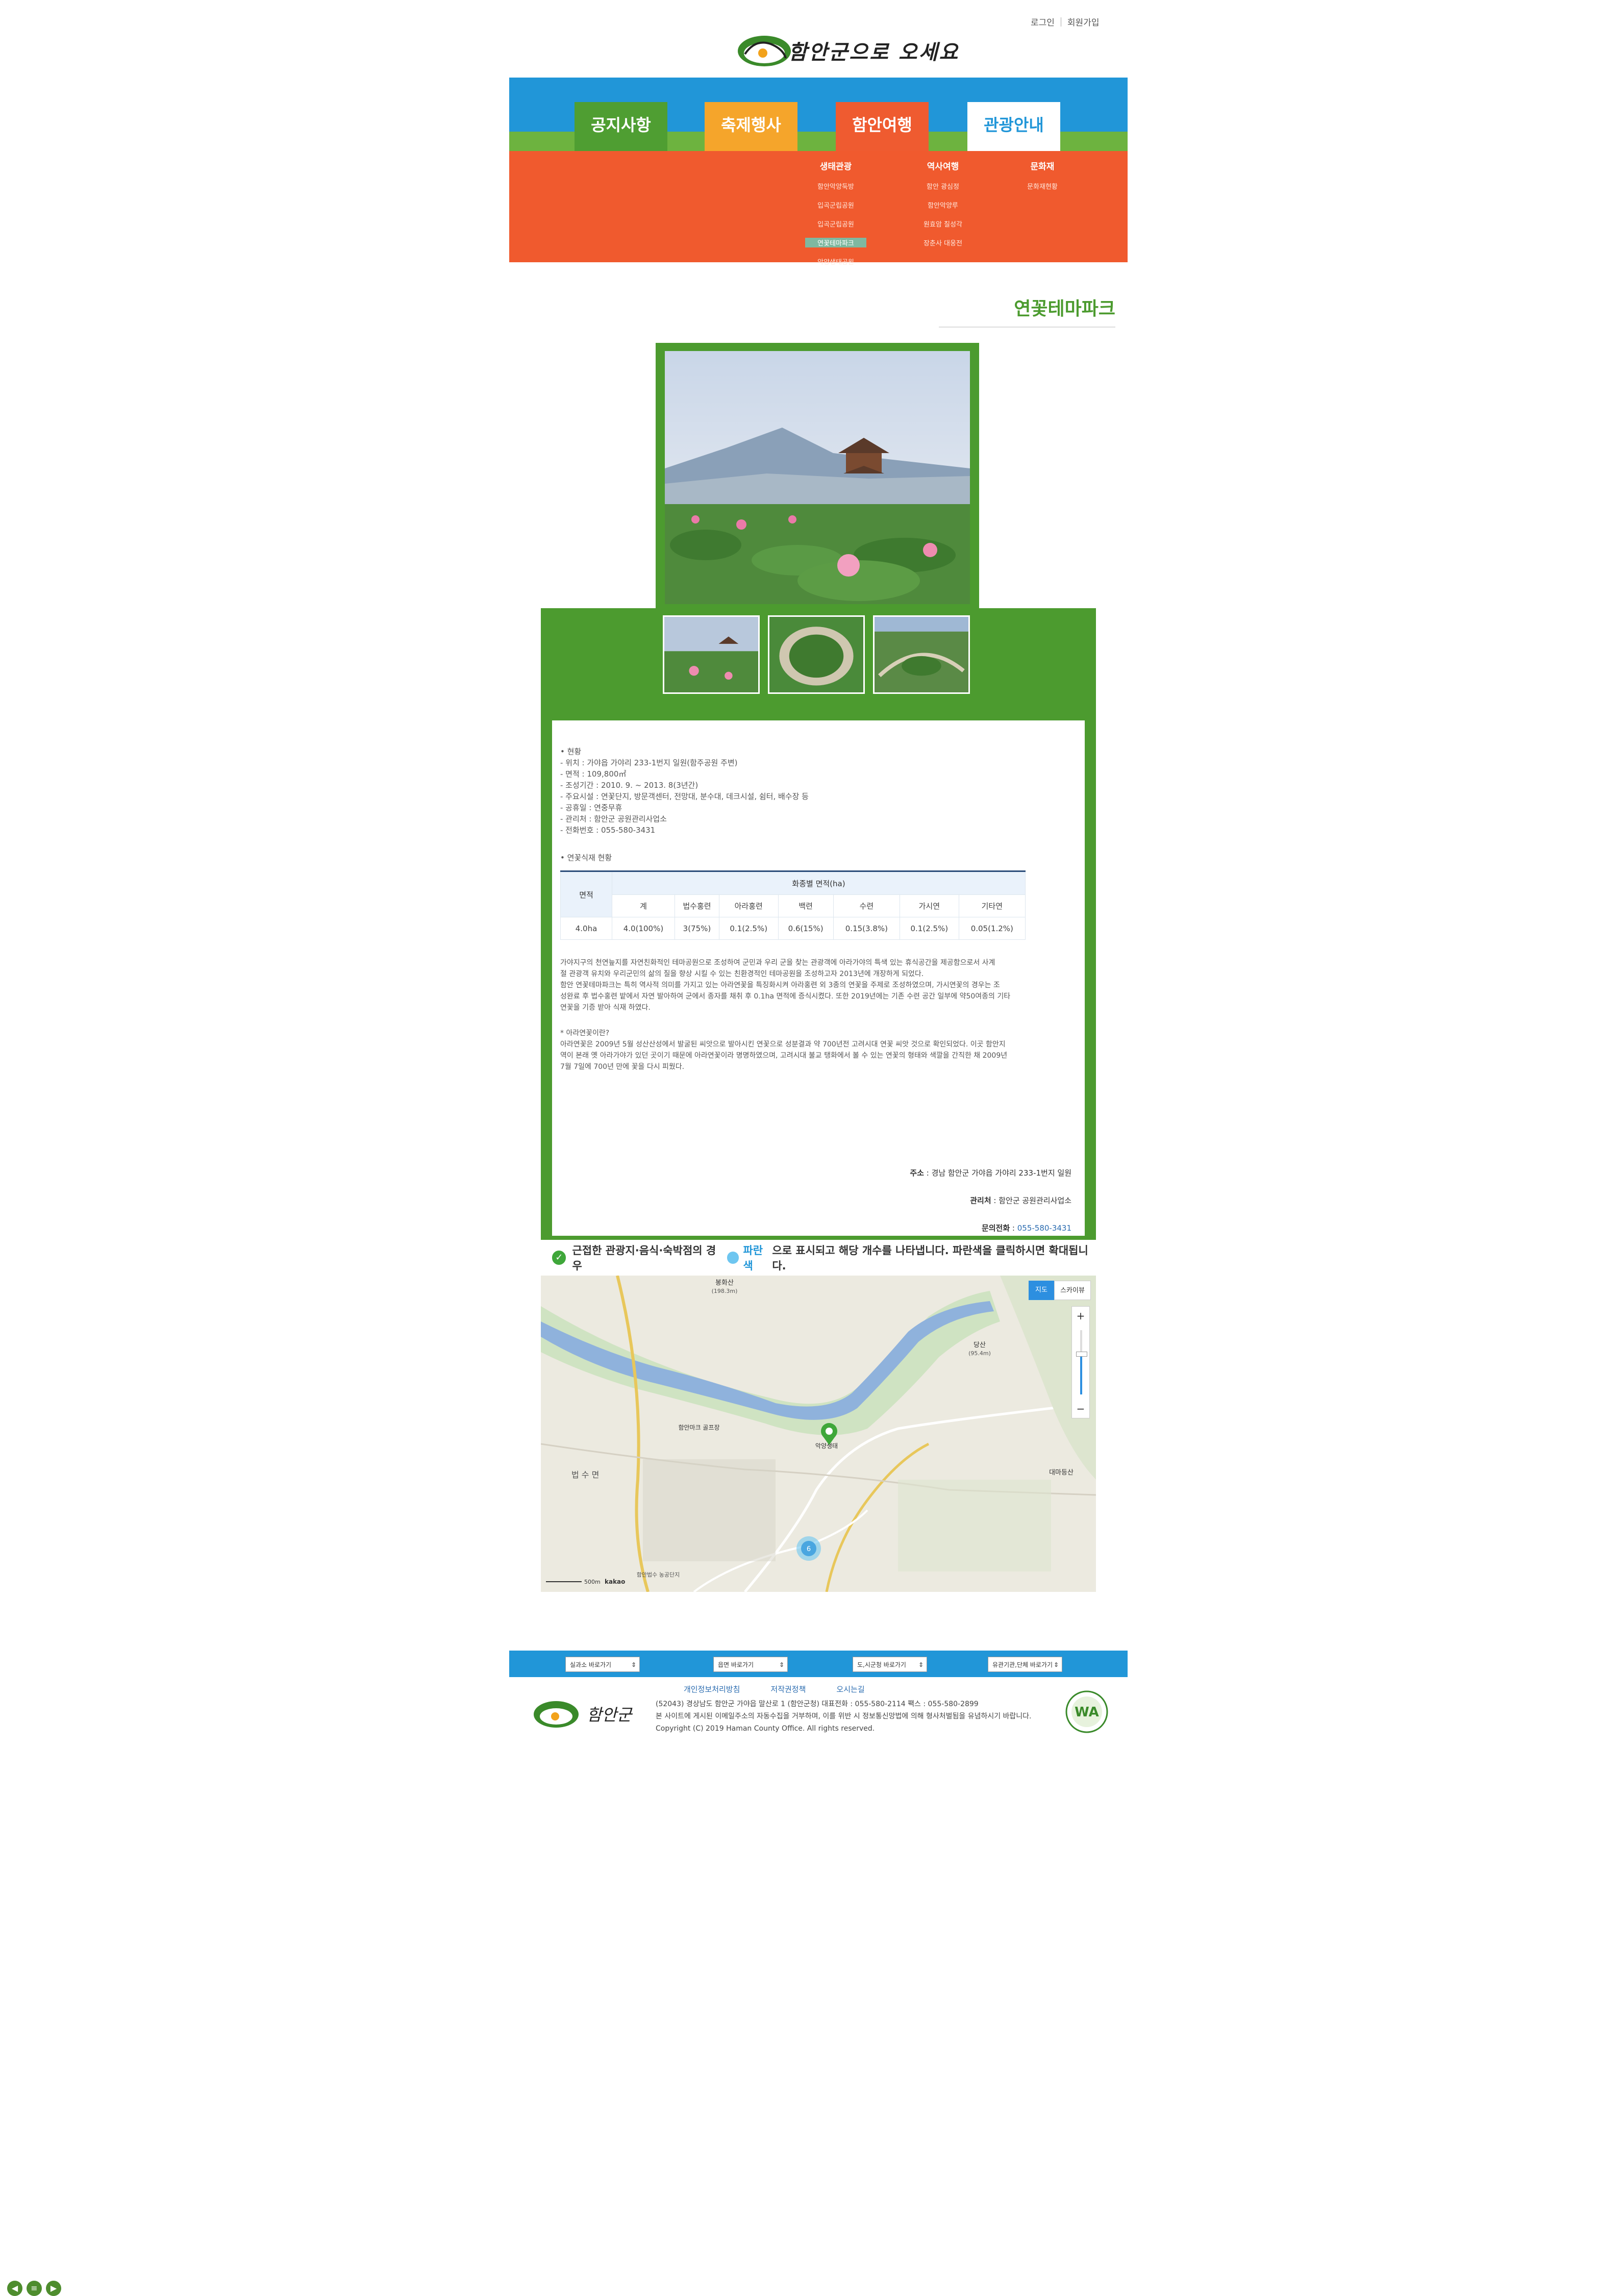 This screenshot has height=2296, width=1622. I want to click on submenu-heading: 생태관광, so click(835, 167).